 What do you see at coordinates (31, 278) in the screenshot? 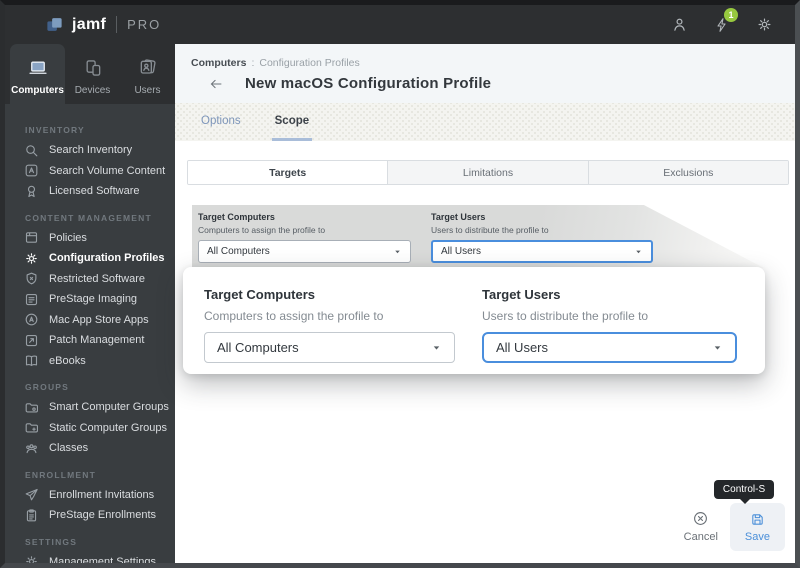
I see `shield-x-icon` at bounding box center [31, 278].